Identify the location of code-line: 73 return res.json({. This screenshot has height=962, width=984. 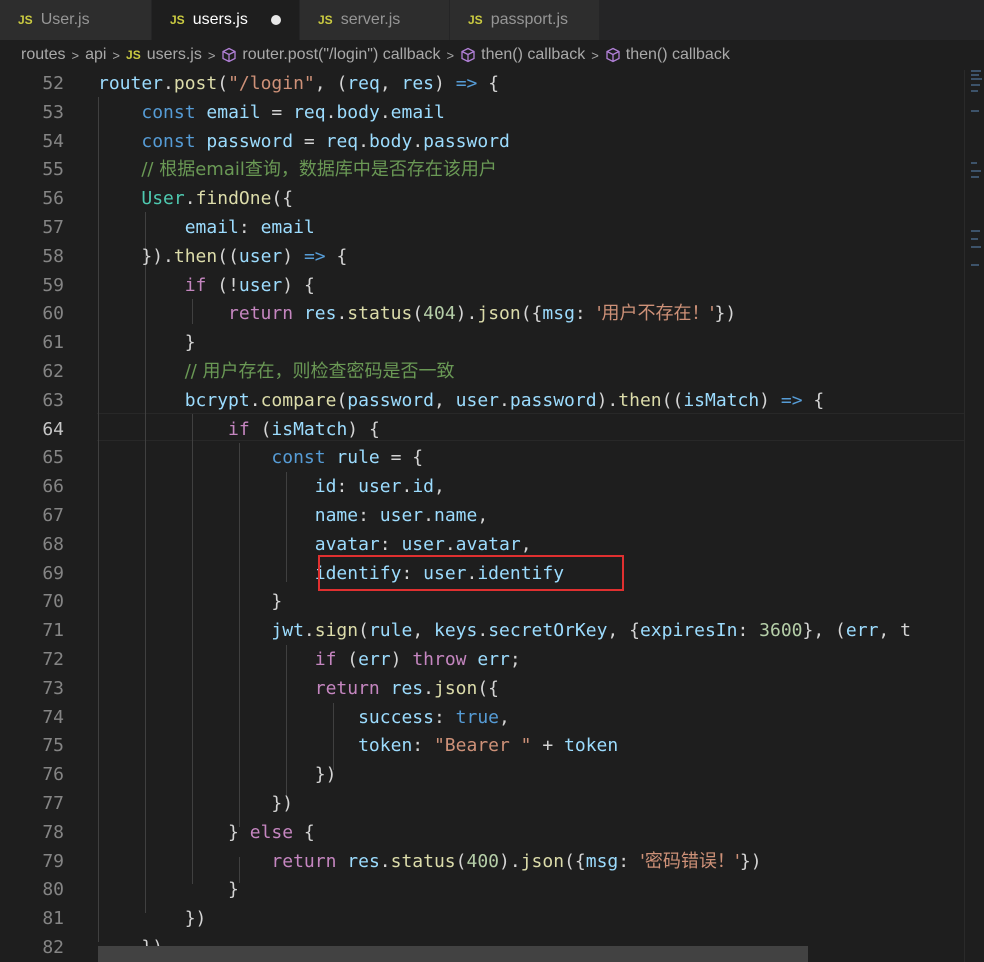
(482, 689).